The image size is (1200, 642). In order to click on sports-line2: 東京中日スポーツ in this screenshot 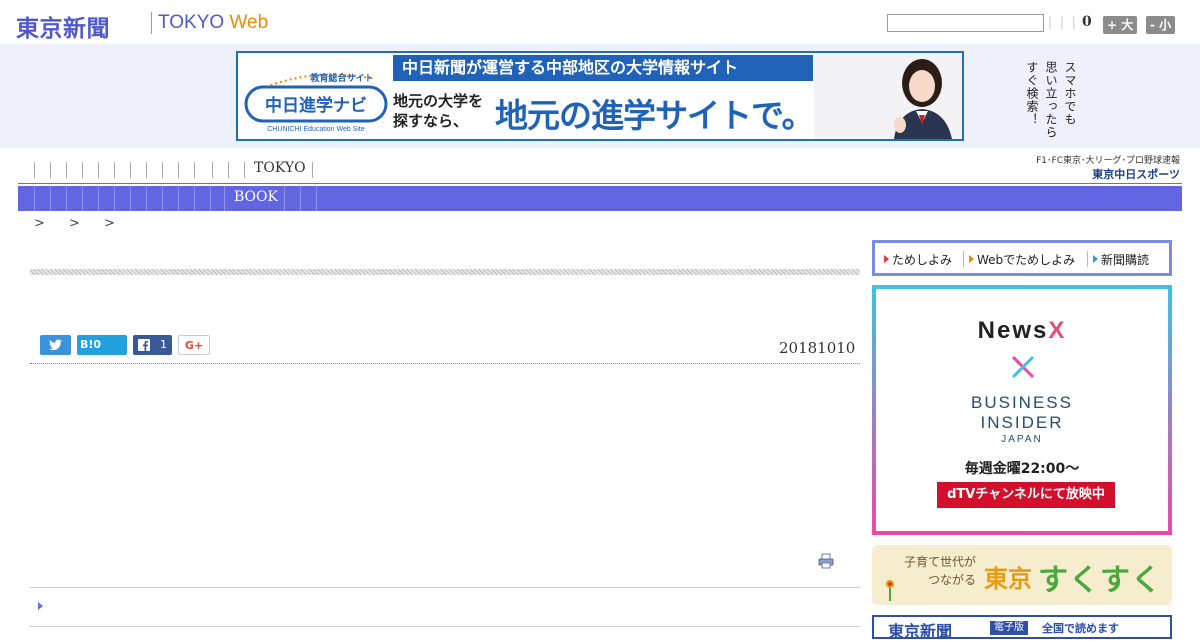, I will do `click(1136, 174)`.